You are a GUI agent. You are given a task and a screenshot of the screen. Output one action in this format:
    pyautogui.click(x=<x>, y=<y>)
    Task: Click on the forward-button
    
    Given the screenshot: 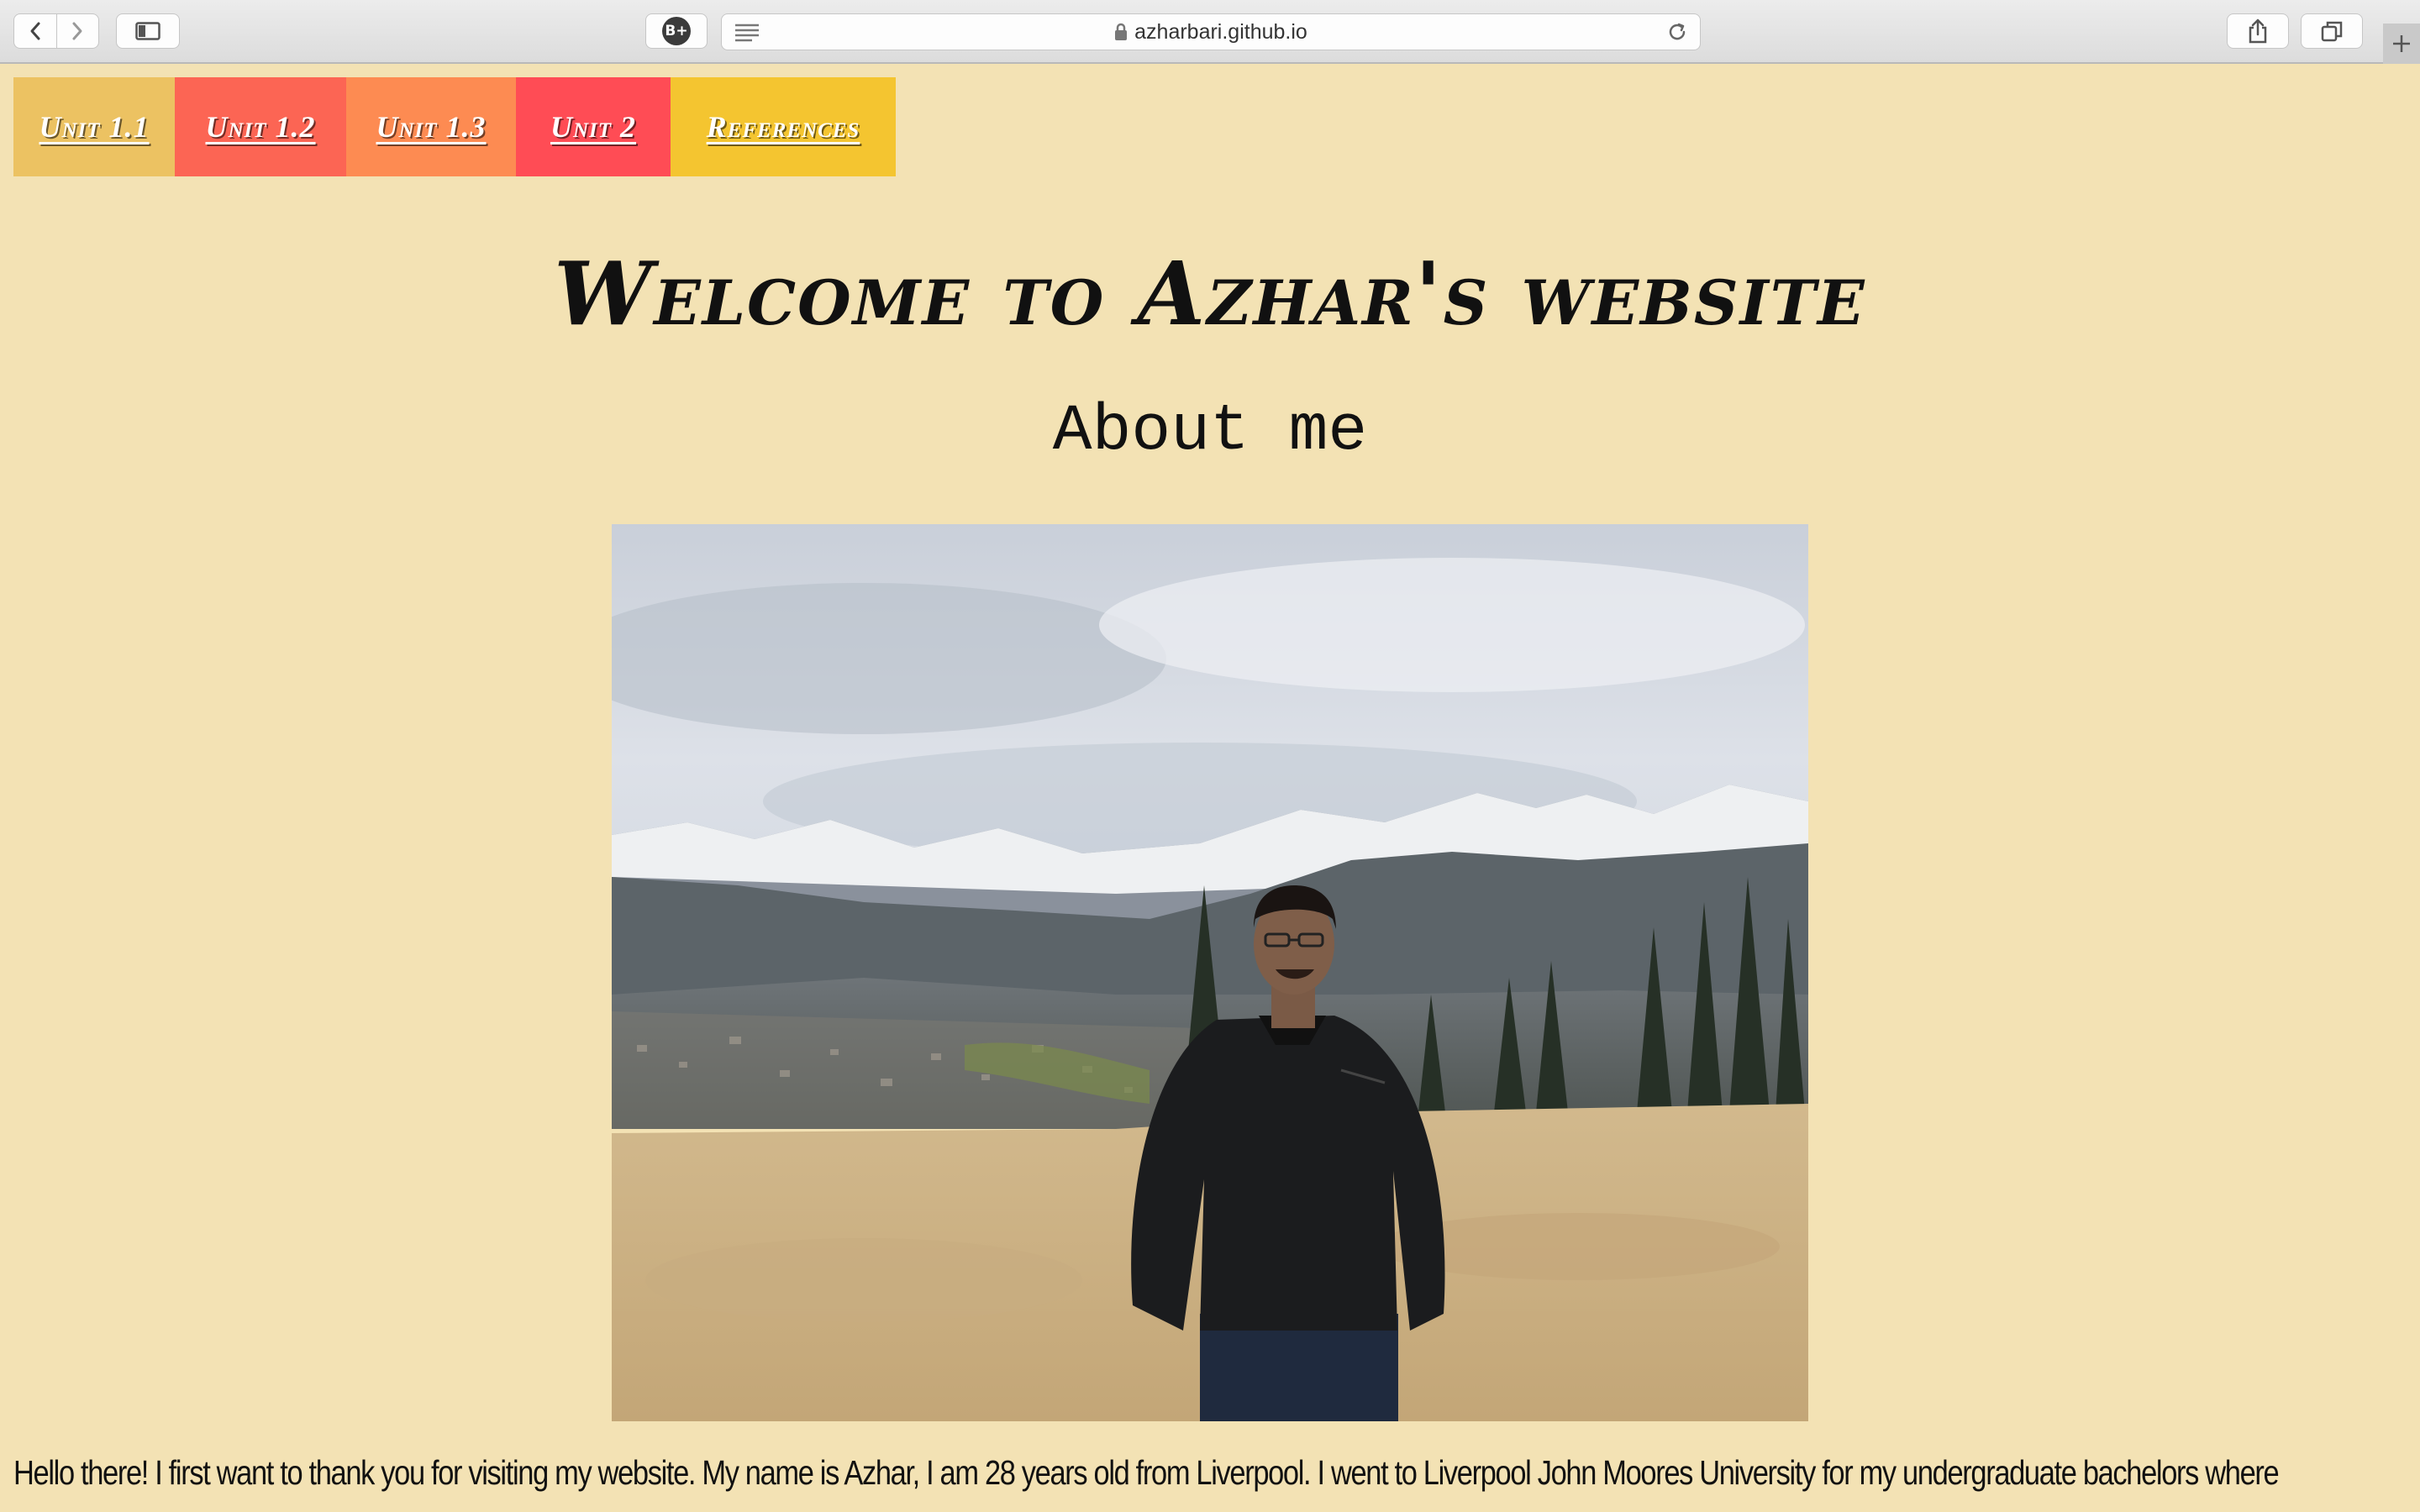 What is the action you would take?
    pyautogui.click(x=77, y=31)
    